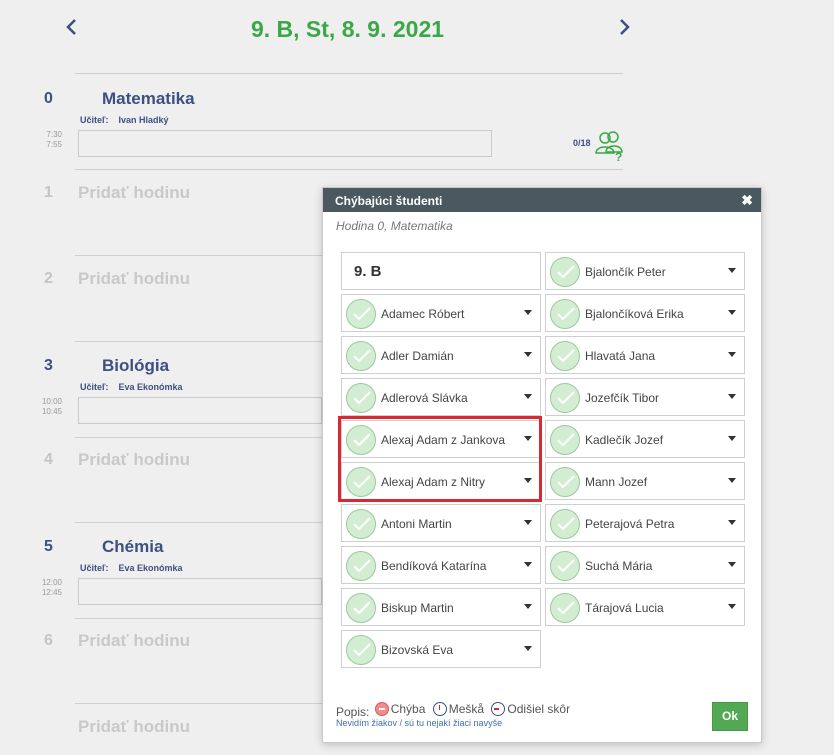  I want to click on student-row: Suchá Mária, so click(645, 565).